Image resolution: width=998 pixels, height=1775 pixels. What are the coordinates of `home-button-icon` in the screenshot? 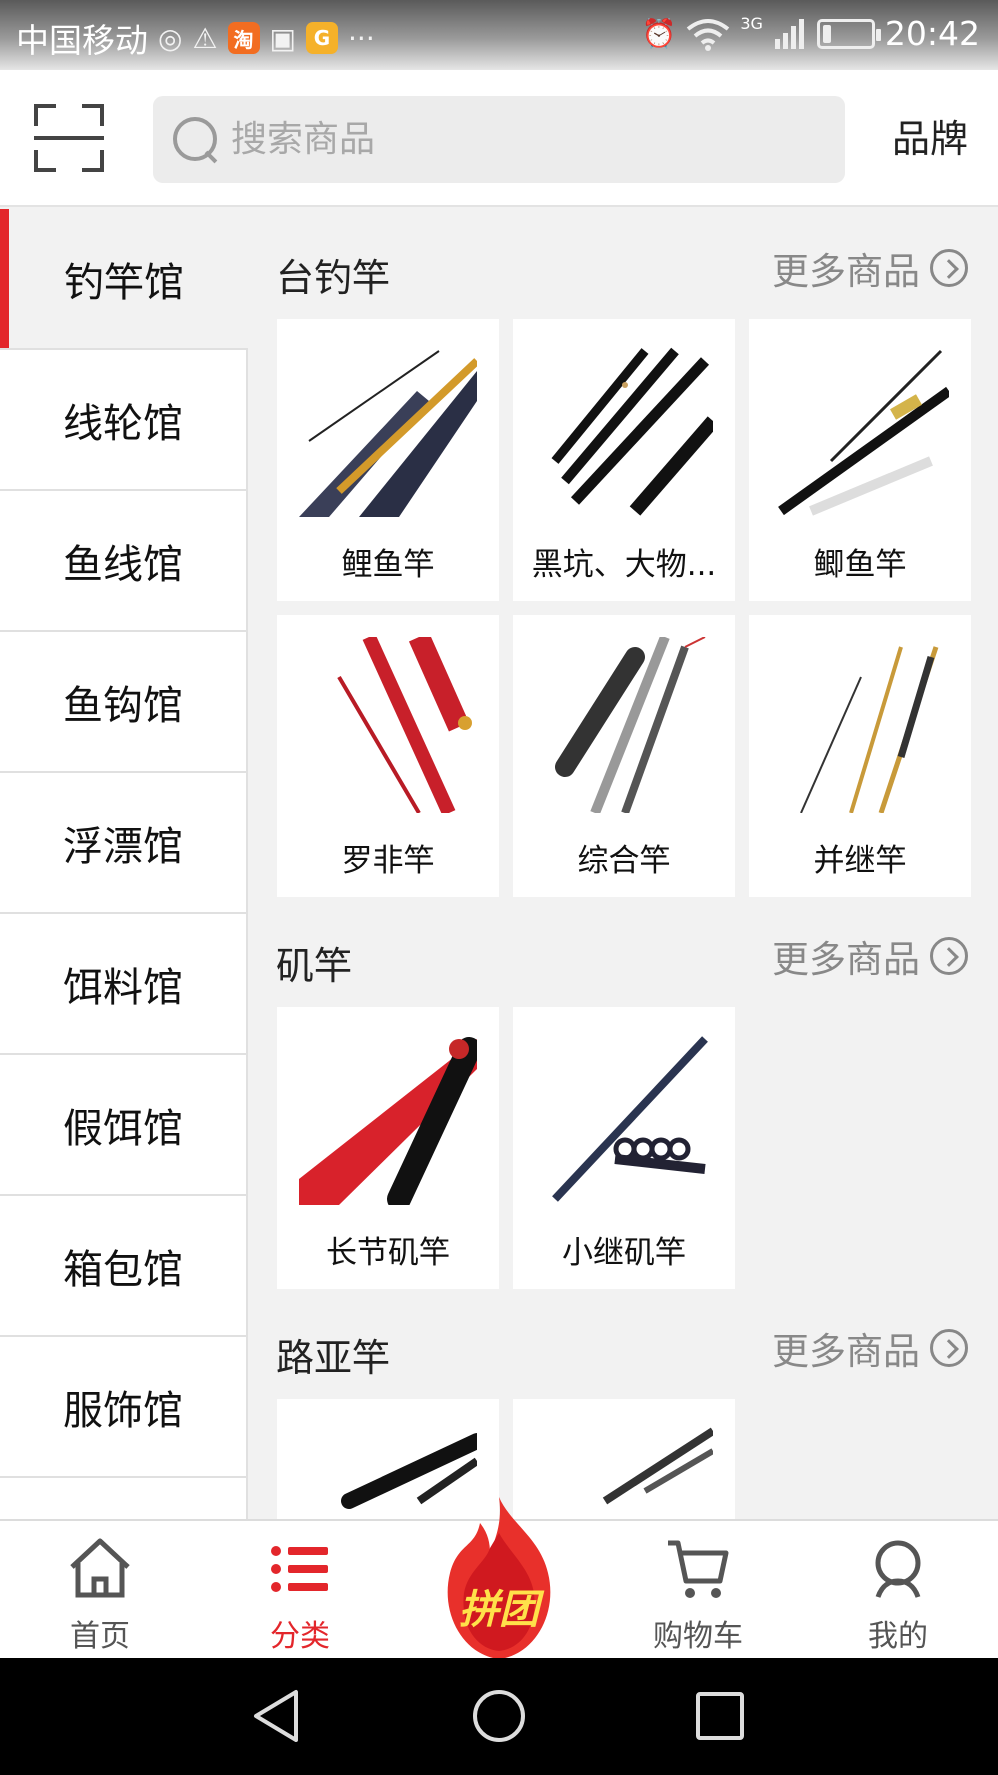 It's located at (499, 1716).